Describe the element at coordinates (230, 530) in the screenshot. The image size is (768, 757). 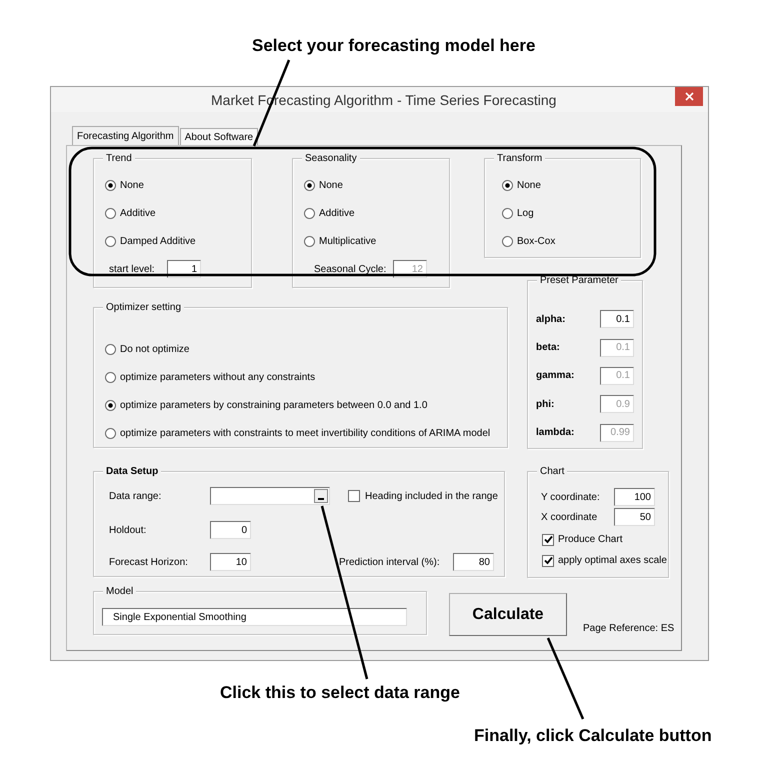
I see `text-field: 0` at that location.